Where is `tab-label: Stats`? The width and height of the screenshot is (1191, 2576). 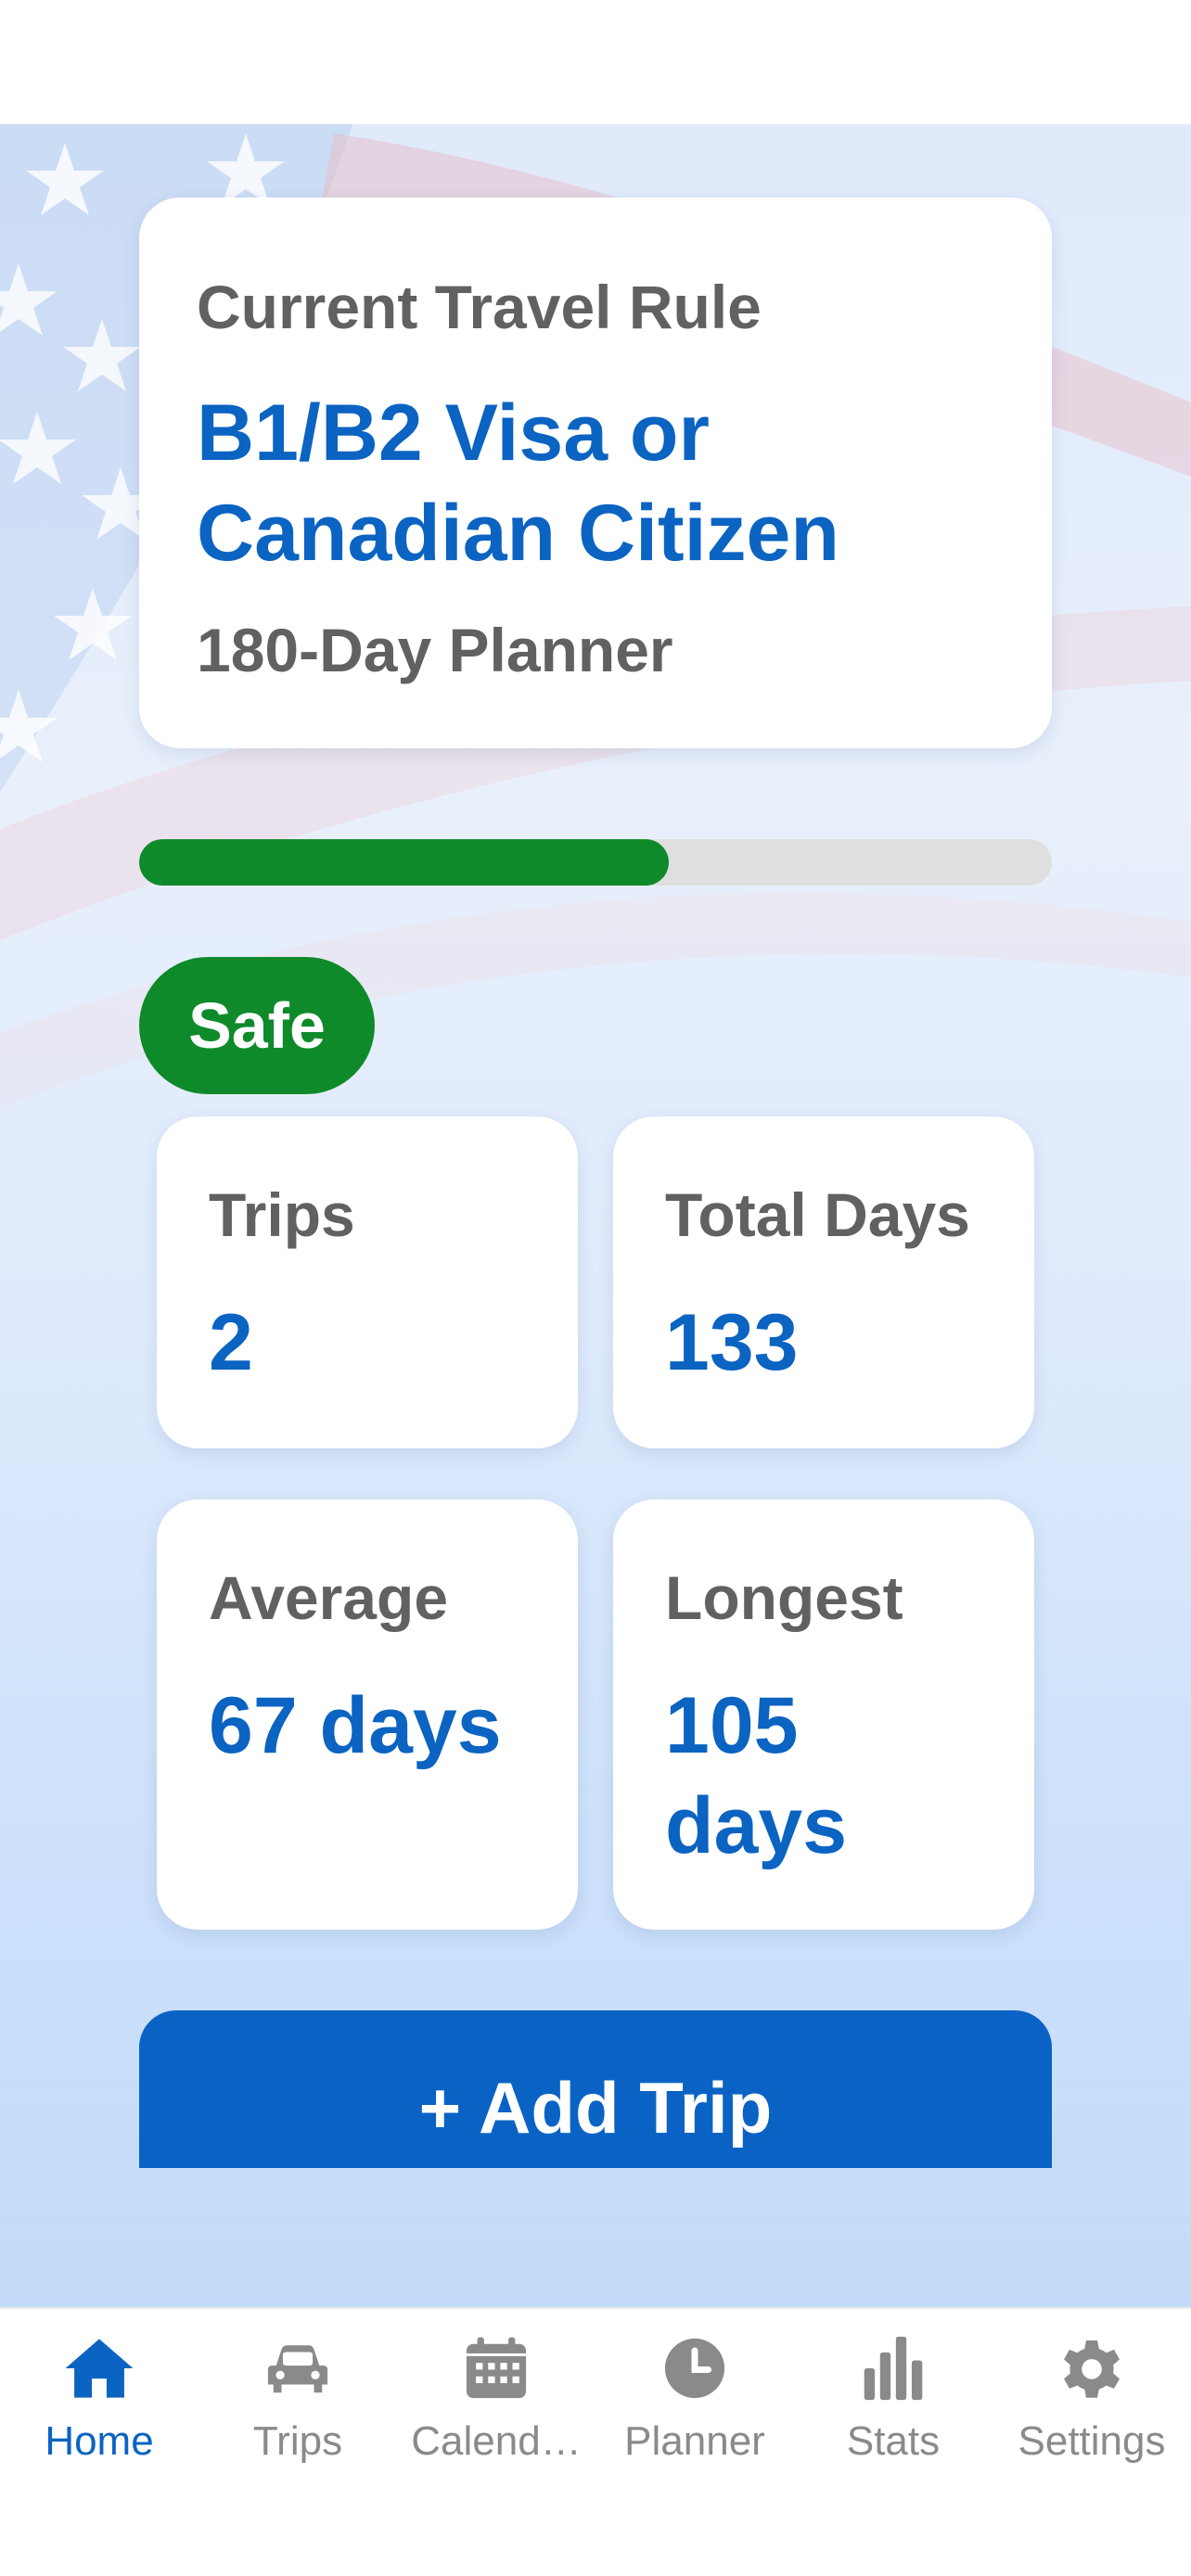 tab-label: Stats is located at coordinates (894, 2441).